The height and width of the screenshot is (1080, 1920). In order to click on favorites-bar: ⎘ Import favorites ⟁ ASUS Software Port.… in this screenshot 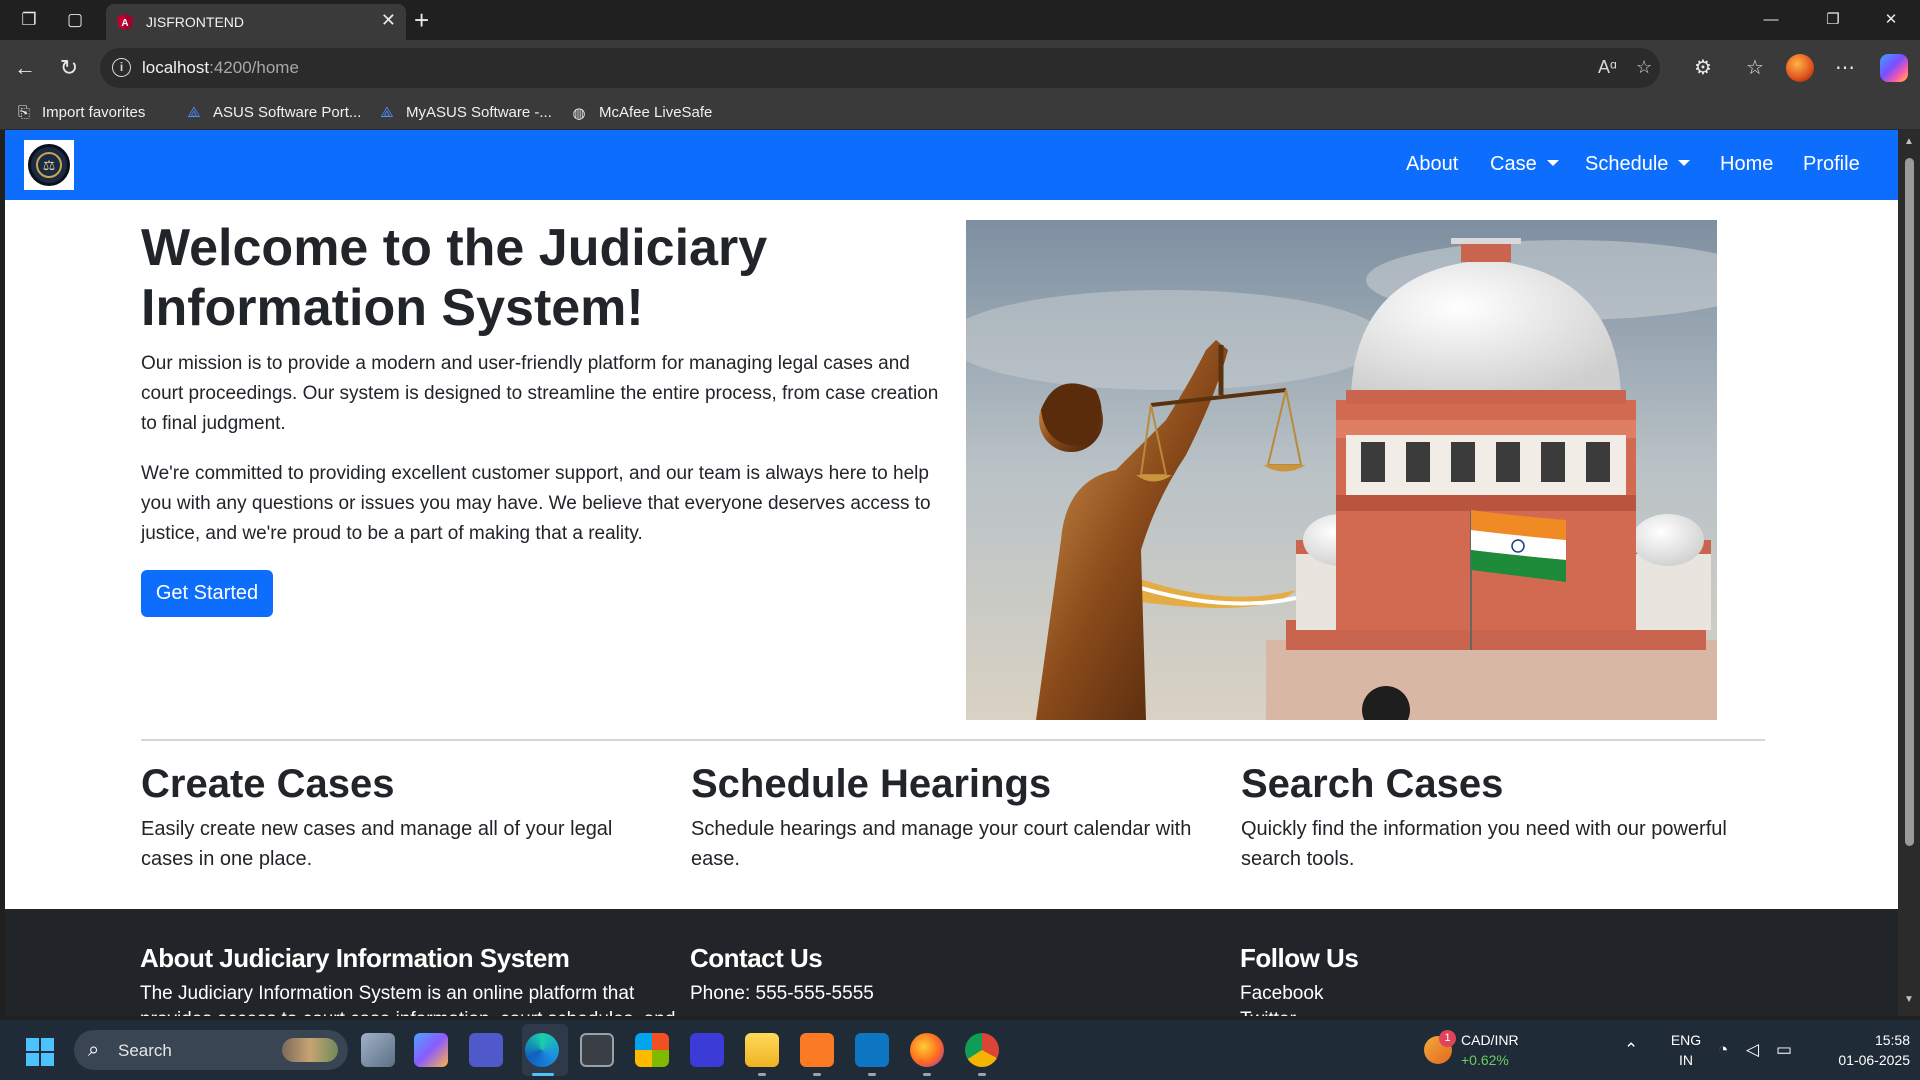, I will do `click(960, 113)`.